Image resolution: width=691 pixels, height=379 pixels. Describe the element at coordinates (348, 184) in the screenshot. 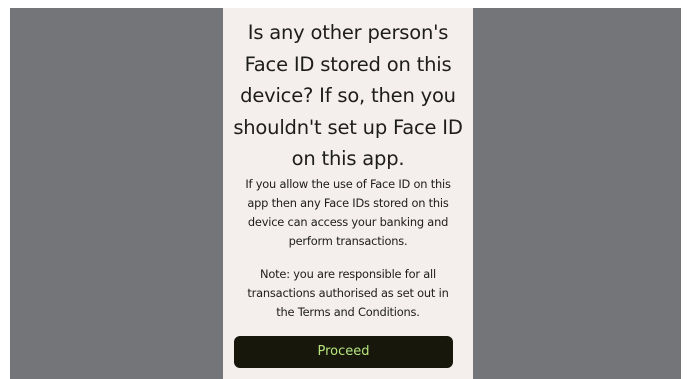

I see `explanation-line: If you allow the use of Face ID on this` at that location.